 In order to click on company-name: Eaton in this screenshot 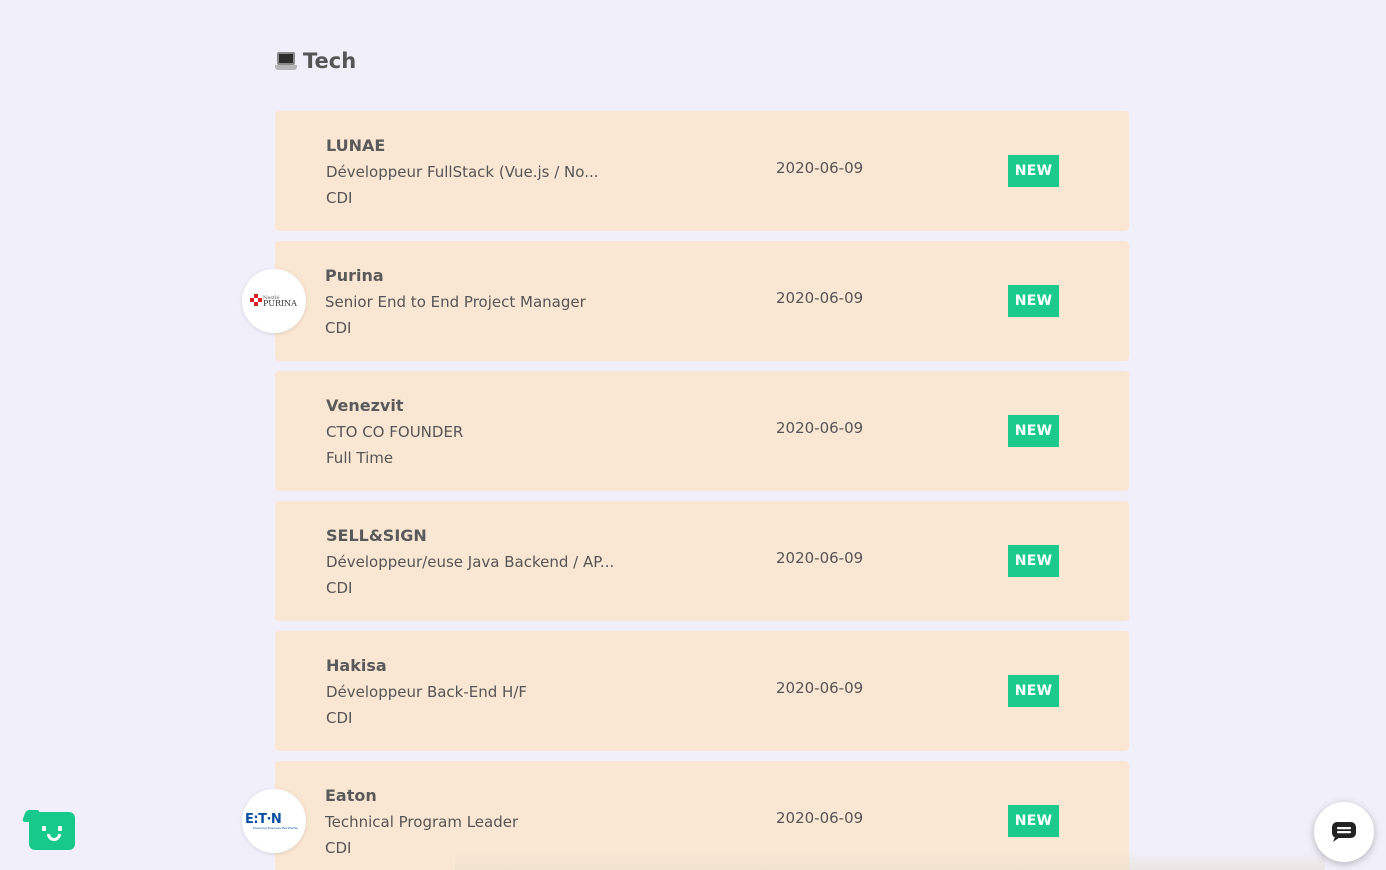, I will do `click(351, 795)`.